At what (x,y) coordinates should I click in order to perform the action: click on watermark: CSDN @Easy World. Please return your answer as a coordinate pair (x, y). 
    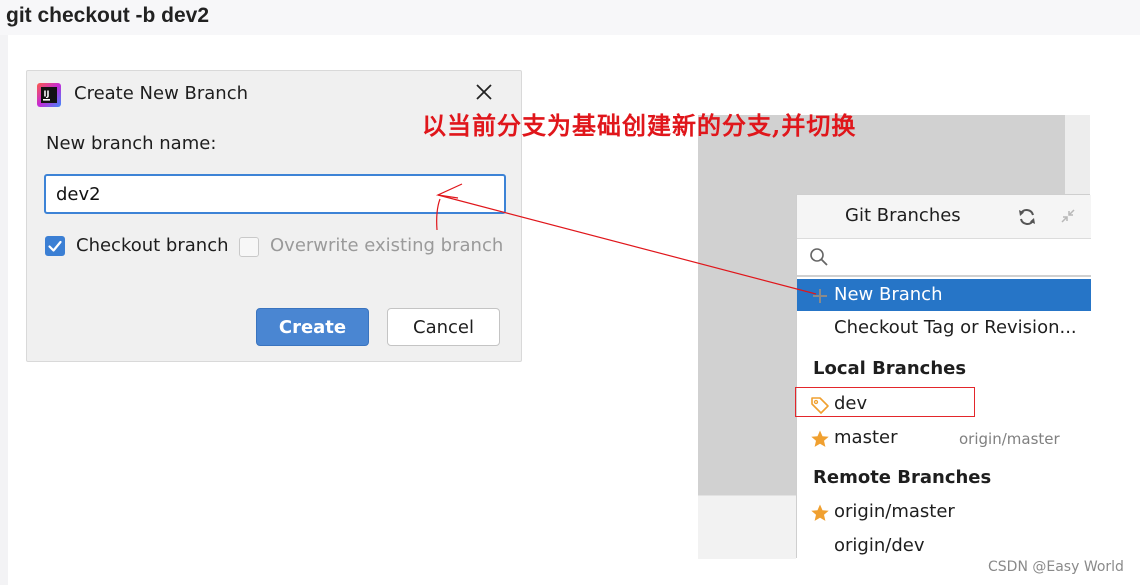
    Looking at the image, I should click on (1056, 567).